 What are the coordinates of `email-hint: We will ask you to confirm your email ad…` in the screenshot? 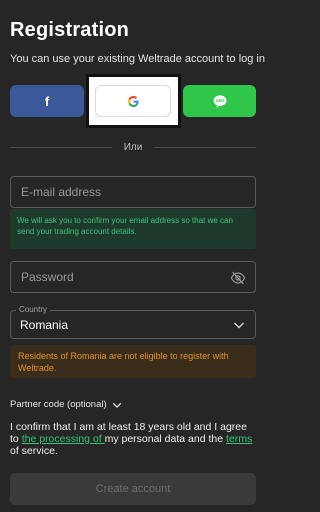 It's located at (133, 229).